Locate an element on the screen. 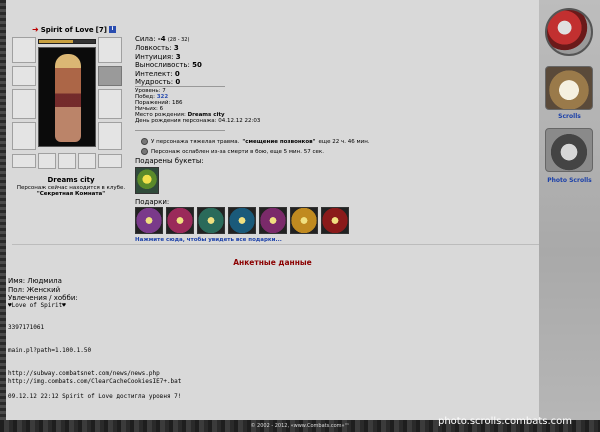 This screenshot has height=432, width=600. stat-agility: Ловкость: 3 is located at coordinates (157, 48).